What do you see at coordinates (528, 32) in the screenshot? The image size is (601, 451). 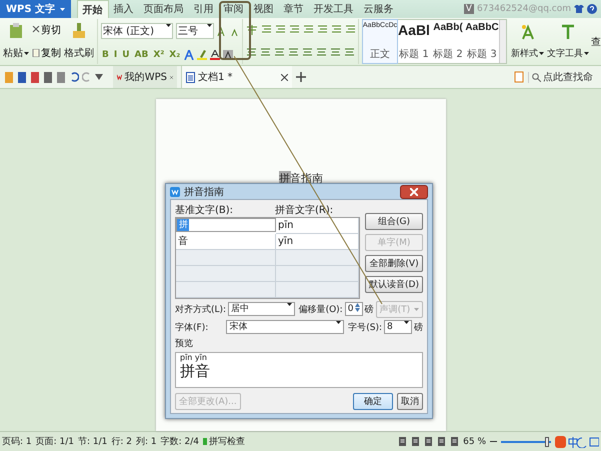 I see `letter-sparkle-icon` at bounding box center [528, 32].